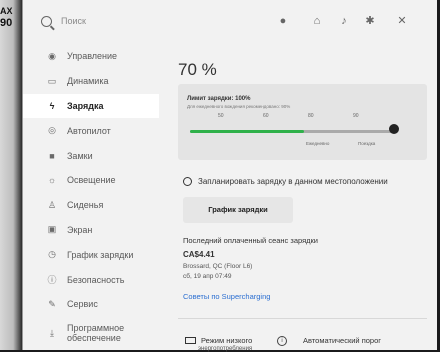  I want to click on sidebar-item-label: Зарядка, so click(85, 105).